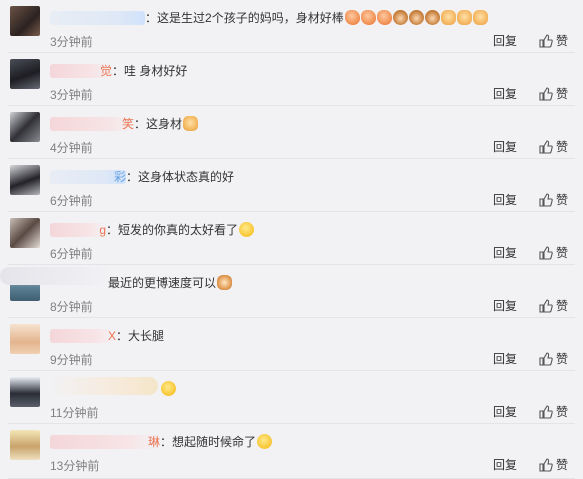 This screenshot has width=583, height=479. I want to click on username-link: 琳, so click(105, 442).